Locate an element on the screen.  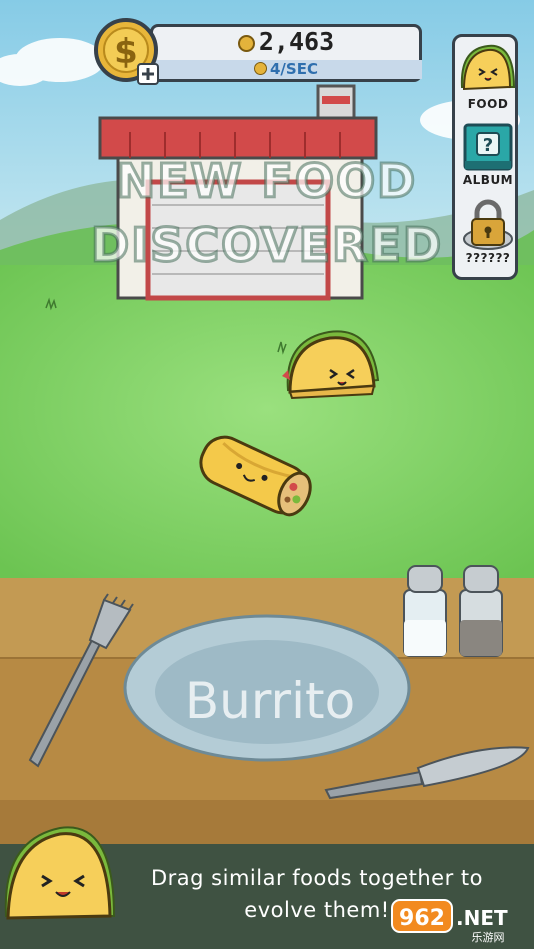
coin-total-value: 2,463 is located at coordinates (296, 41).